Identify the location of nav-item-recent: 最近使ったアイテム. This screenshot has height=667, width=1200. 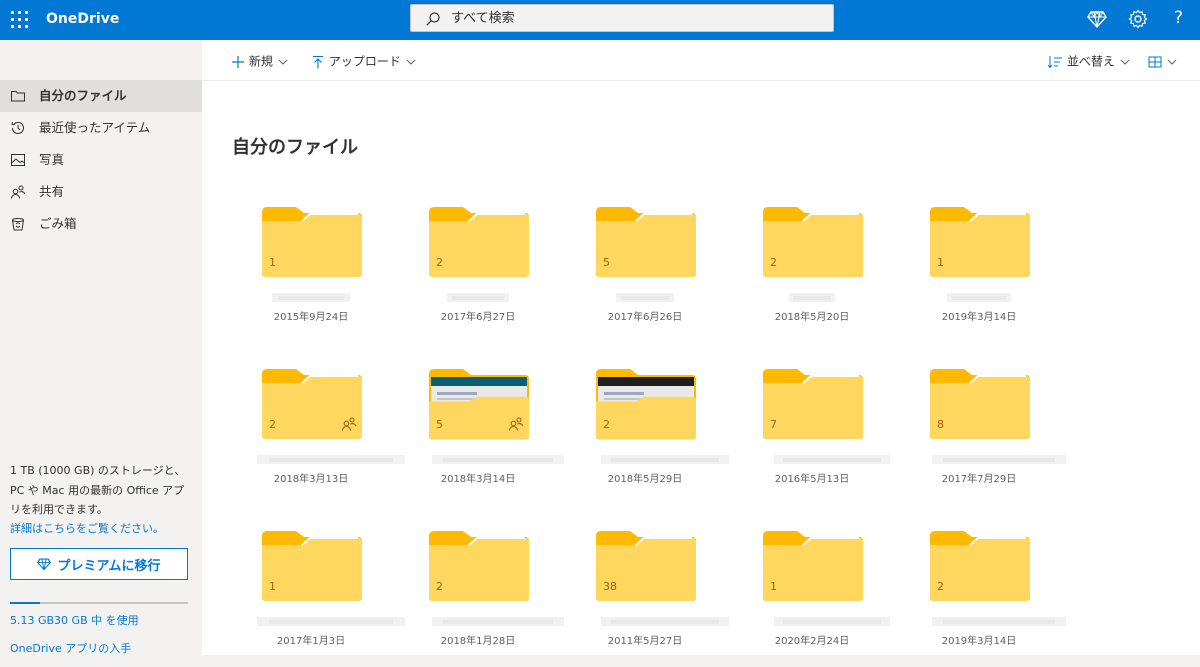
(101, 128).